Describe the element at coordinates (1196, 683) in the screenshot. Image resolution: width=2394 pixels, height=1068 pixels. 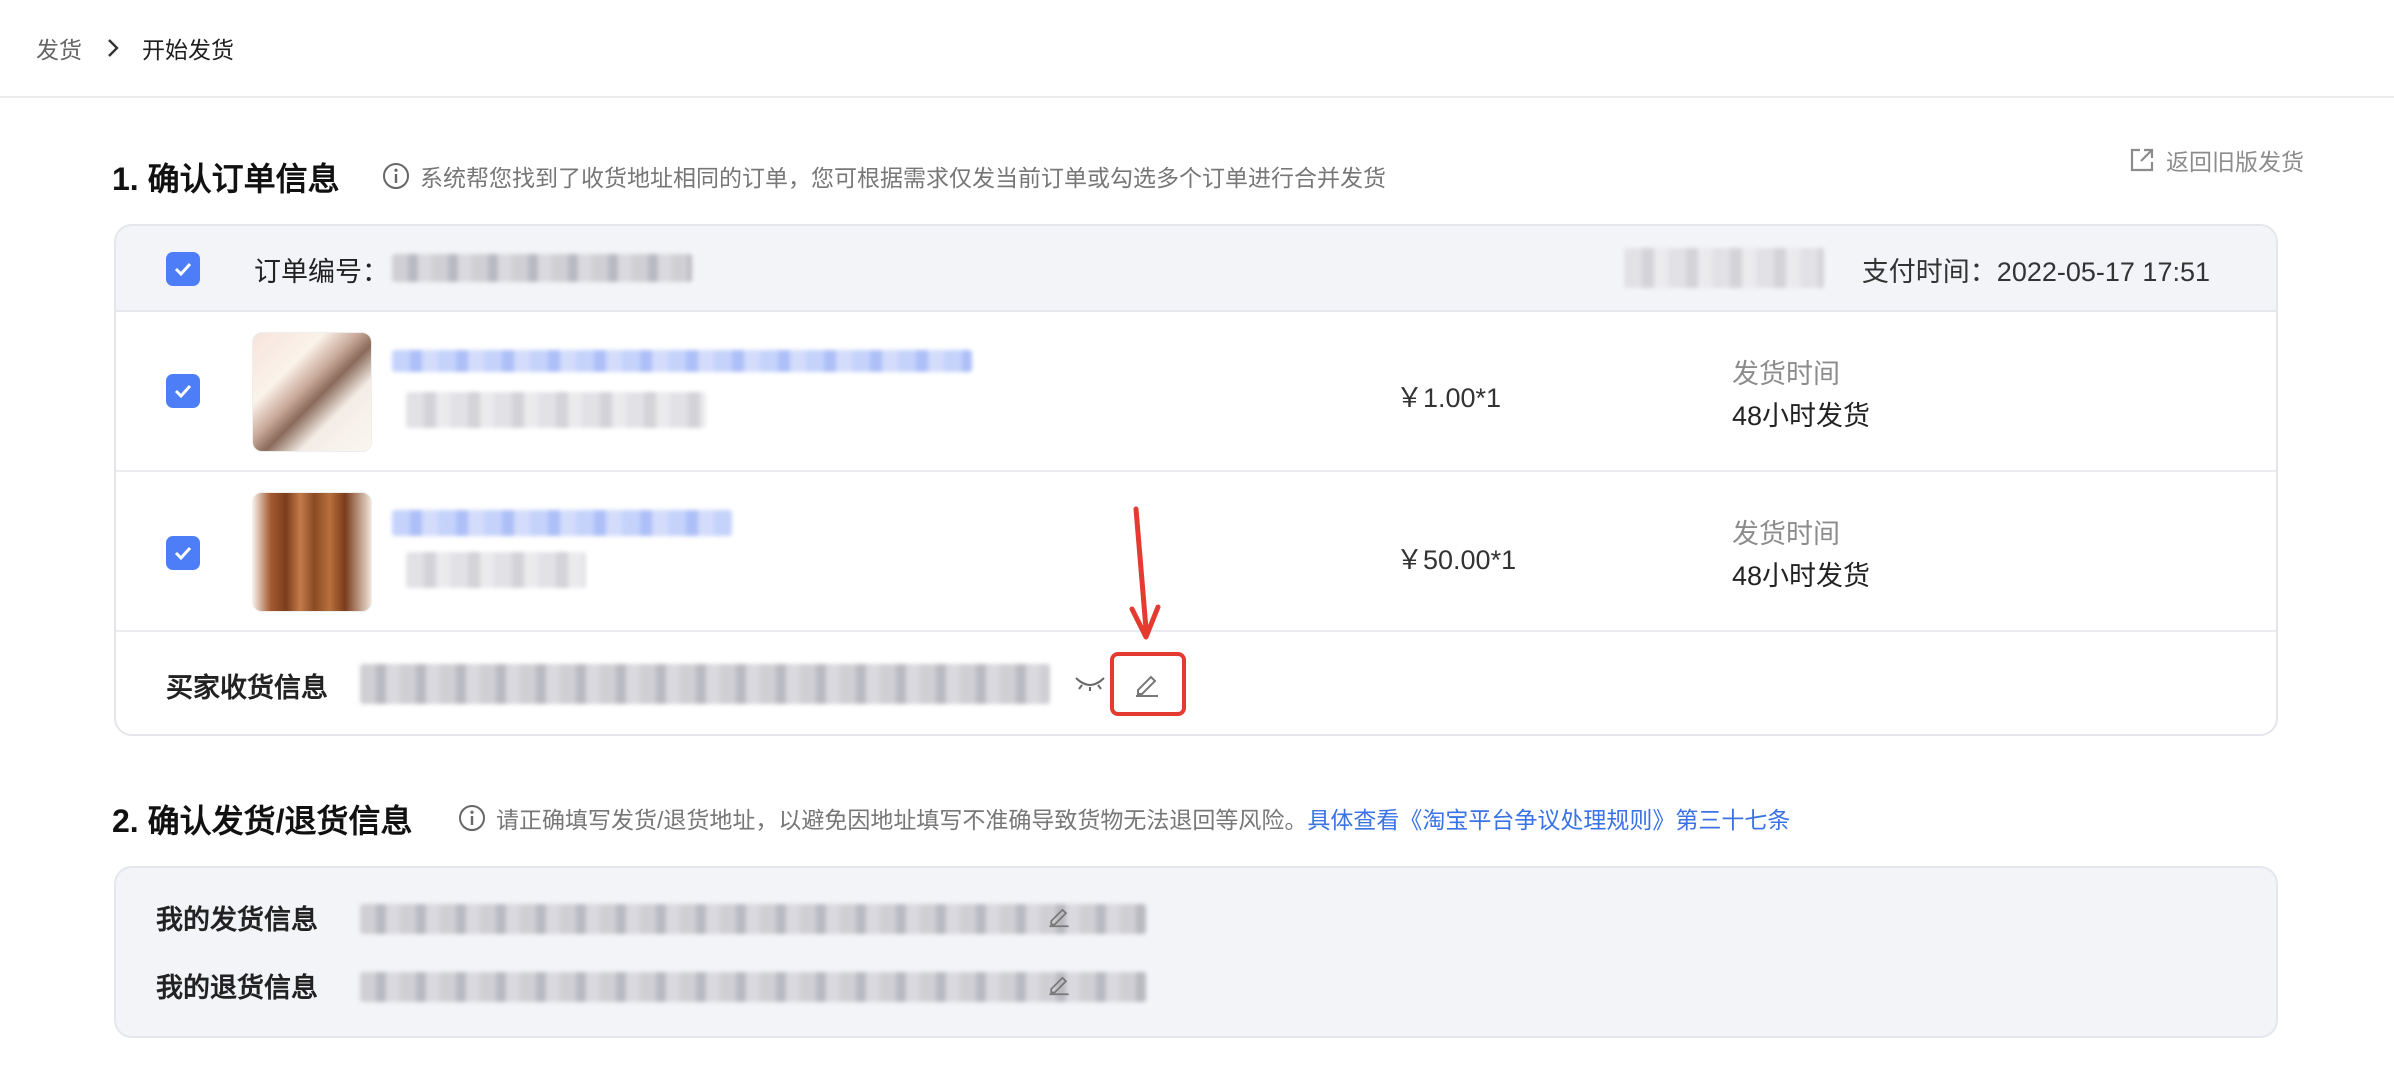
I see `buyer-info-row: 买家收货信息` at that location.